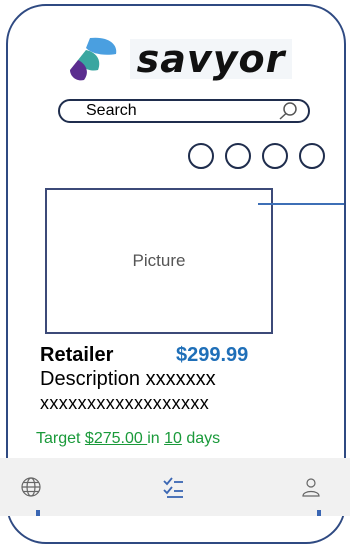  I want to click on tab-checklist, so click(173, 487).